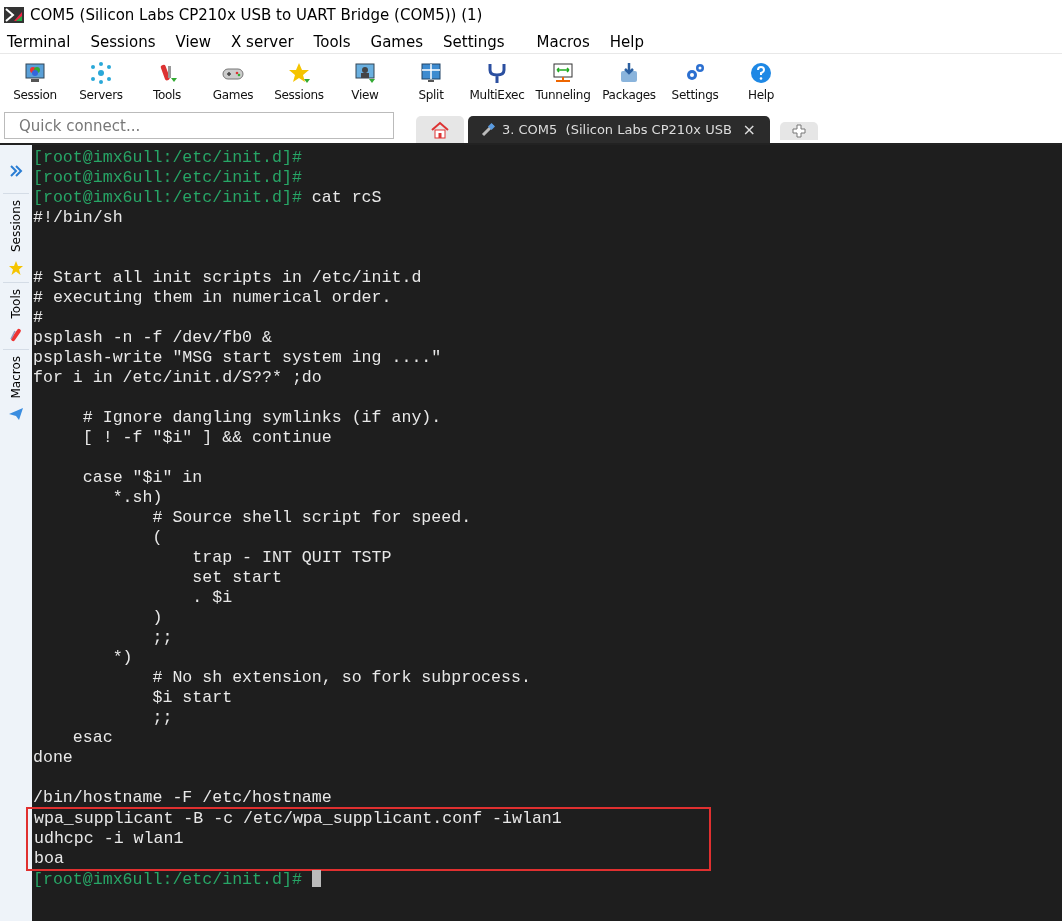  Describe the element at coordinates (233, 81) in the screenshot. I see `toolbar-button: Games` at that location.